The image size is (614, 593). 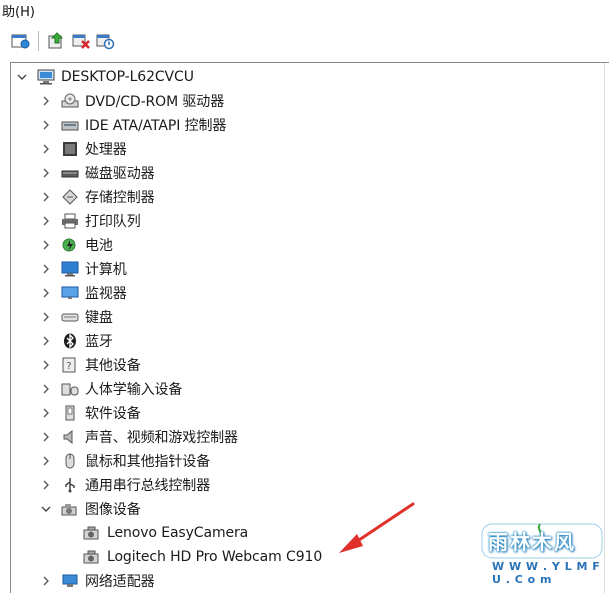 What do you see at coordinates (70, 197) in the screenshot?
I see `storage-controller-icon` at bounding box center [70, 197].